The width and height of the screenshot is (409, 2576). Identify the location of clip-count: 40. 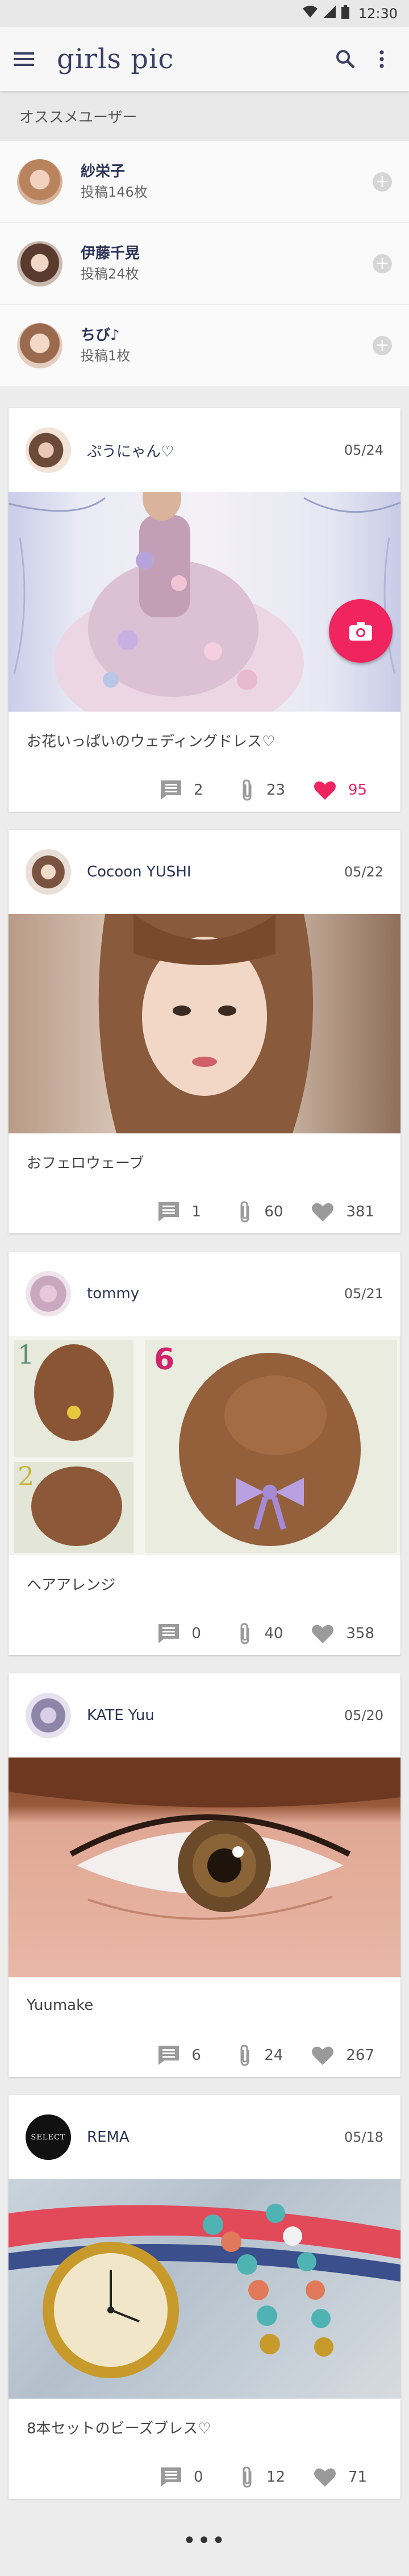
(273, 1633).